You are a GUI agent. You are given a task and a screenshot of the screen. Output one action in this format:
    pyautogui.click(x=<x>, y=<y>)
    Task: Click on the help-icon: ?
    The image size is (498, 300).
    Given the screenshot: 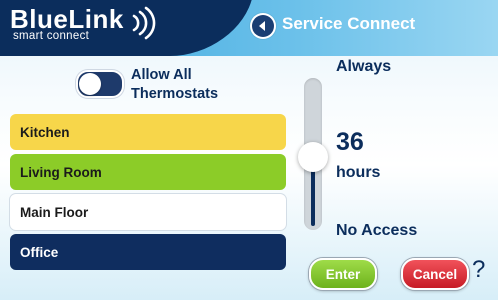 What is the action you would take?
    pyautogui.click(x=478, y=270)
    